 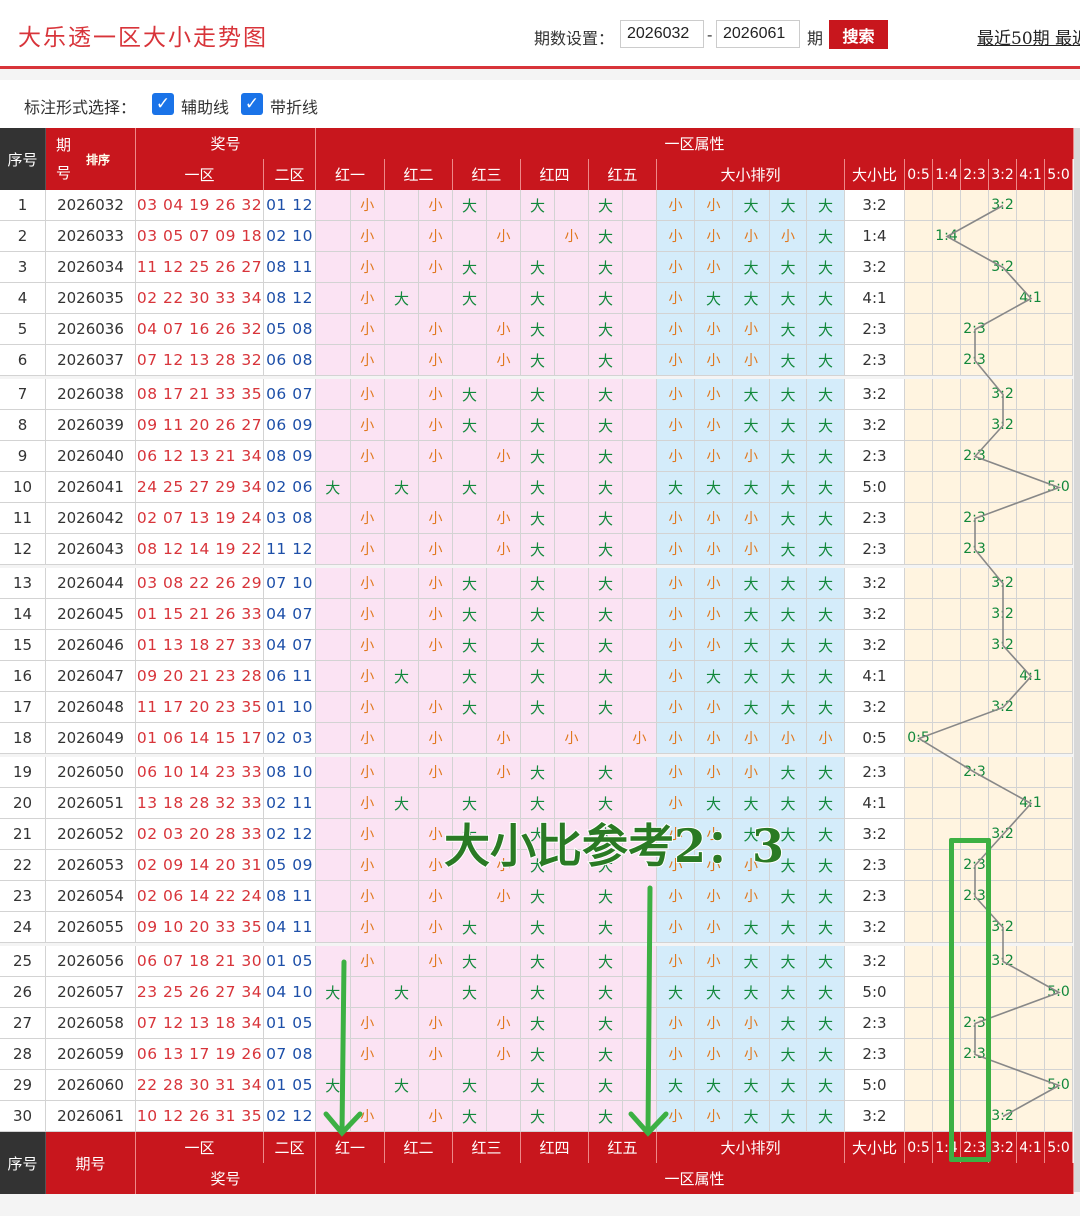 What do you see at coordinates (436, 329) in the screenshot?
I see `red-2-small-cell: 小` at bounding box center [436, 329].